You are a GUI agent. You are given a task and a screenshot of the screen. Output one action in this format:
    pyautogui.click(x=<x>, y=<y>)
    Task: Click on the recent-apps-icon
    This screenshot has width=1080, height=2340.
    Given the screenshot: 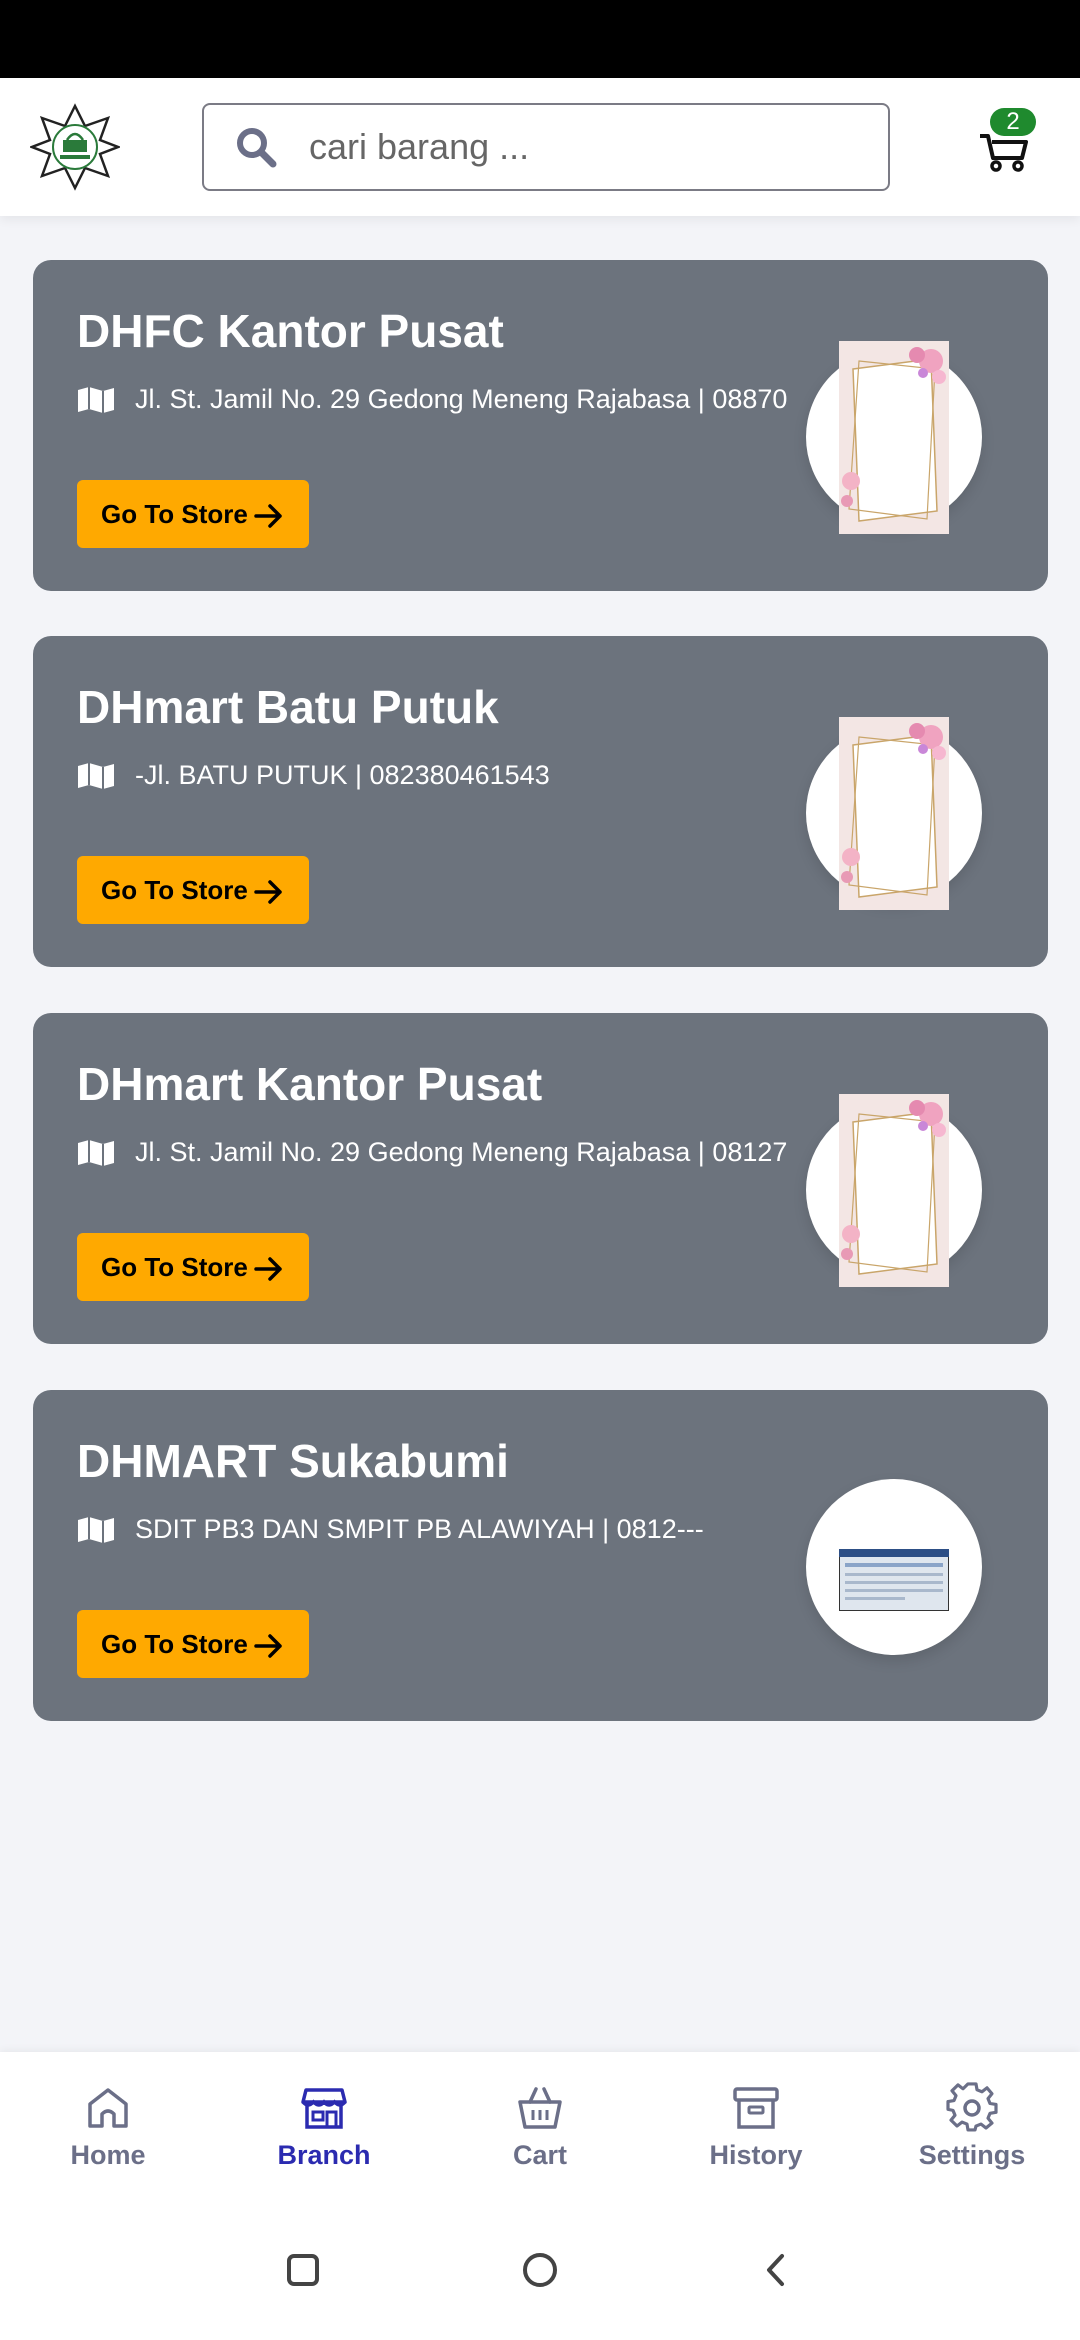 What is the action you would take?
    pyautogui.click(x=303, y=2270)
    